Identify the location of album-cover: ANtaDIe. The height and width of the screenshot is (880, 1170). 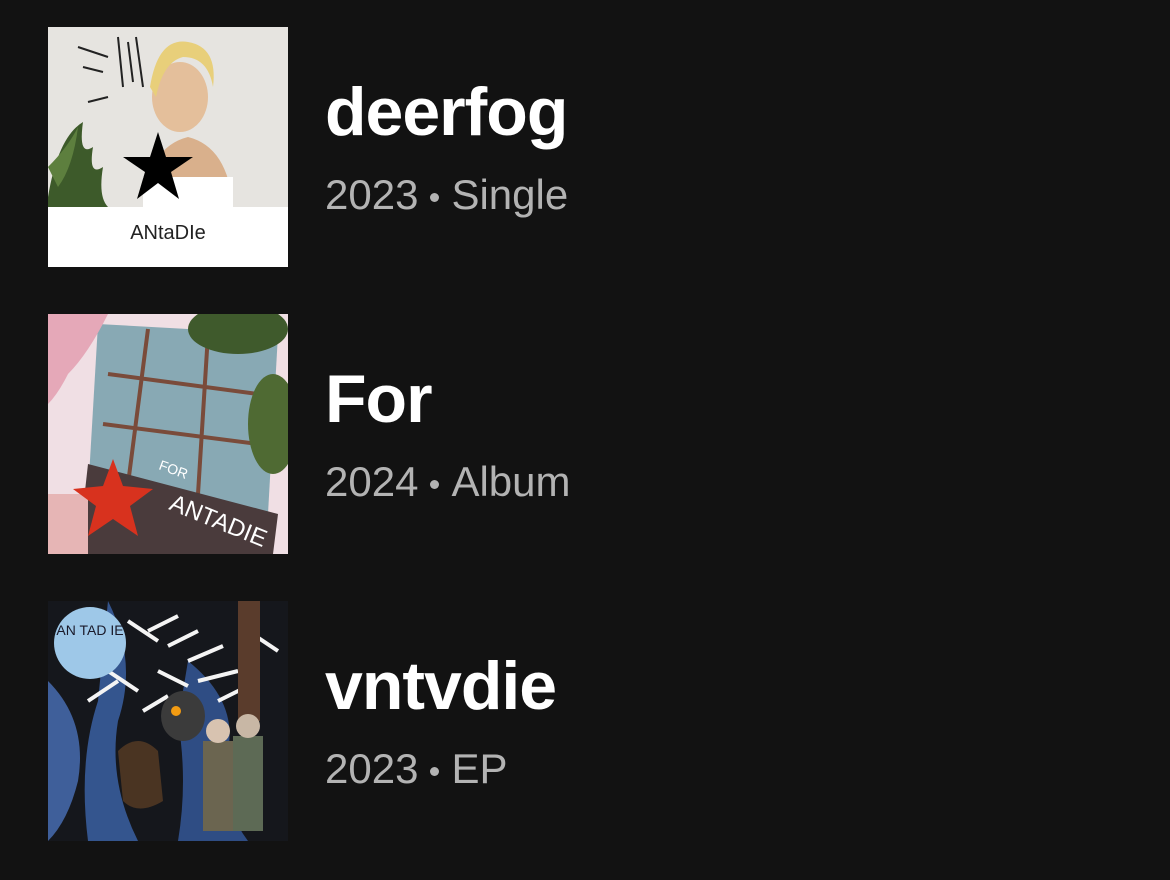
(168, 147).